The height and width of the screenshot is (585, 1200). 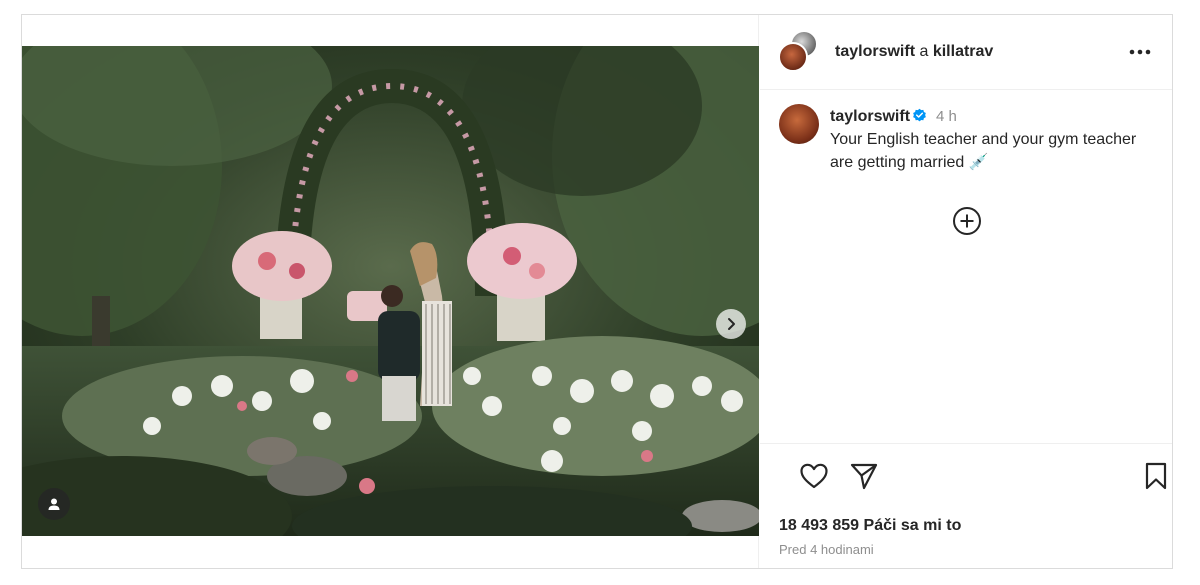 What do you see at coordinates (946, 116) in the screenshot?
I see `caption-time: 4 h` at bounding box center [946, 116].